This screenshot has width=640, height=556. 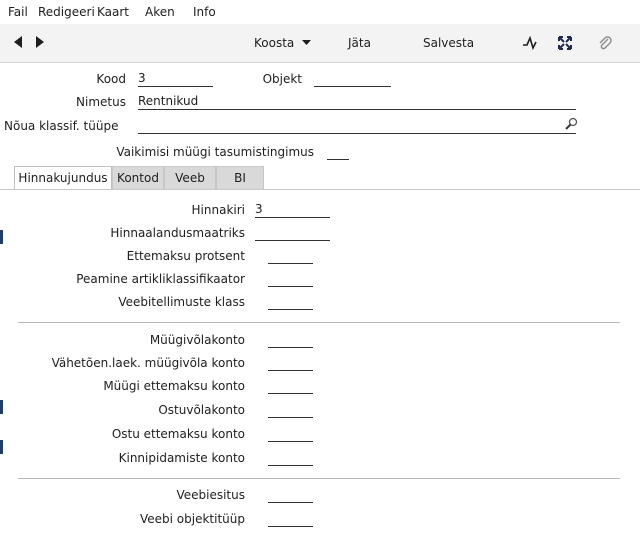 I want to click on menu-aken: Aken, so click(x=160, y=12).